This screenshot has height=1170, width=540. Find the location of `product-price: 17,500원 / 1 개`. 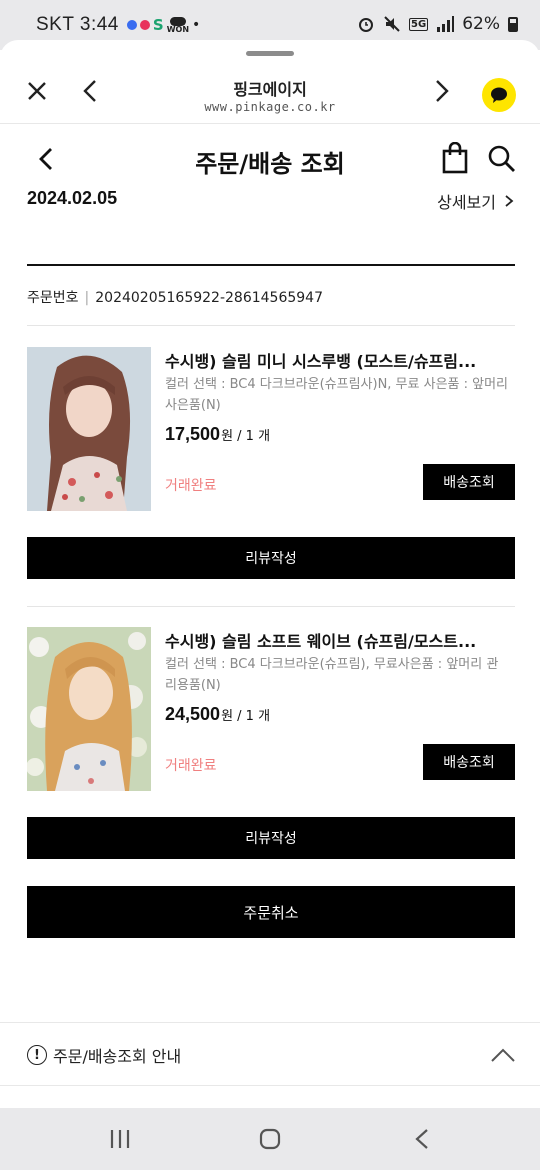

product-price: 17,500원 / 1 개 is located at coordinates (217, 434).